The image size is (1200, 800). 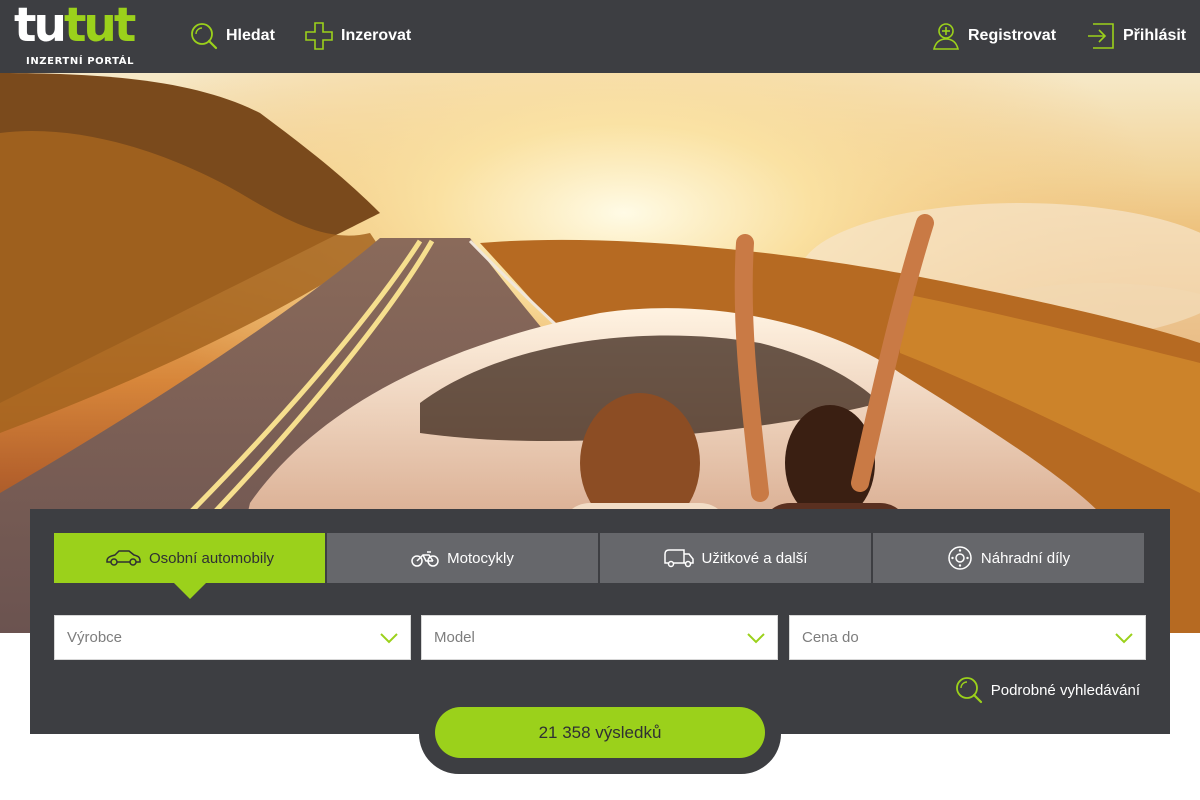 What do you see at coordinates (599, 637) in the screenshot?
I see `model-select: Model` at bounding box center [599, 637].